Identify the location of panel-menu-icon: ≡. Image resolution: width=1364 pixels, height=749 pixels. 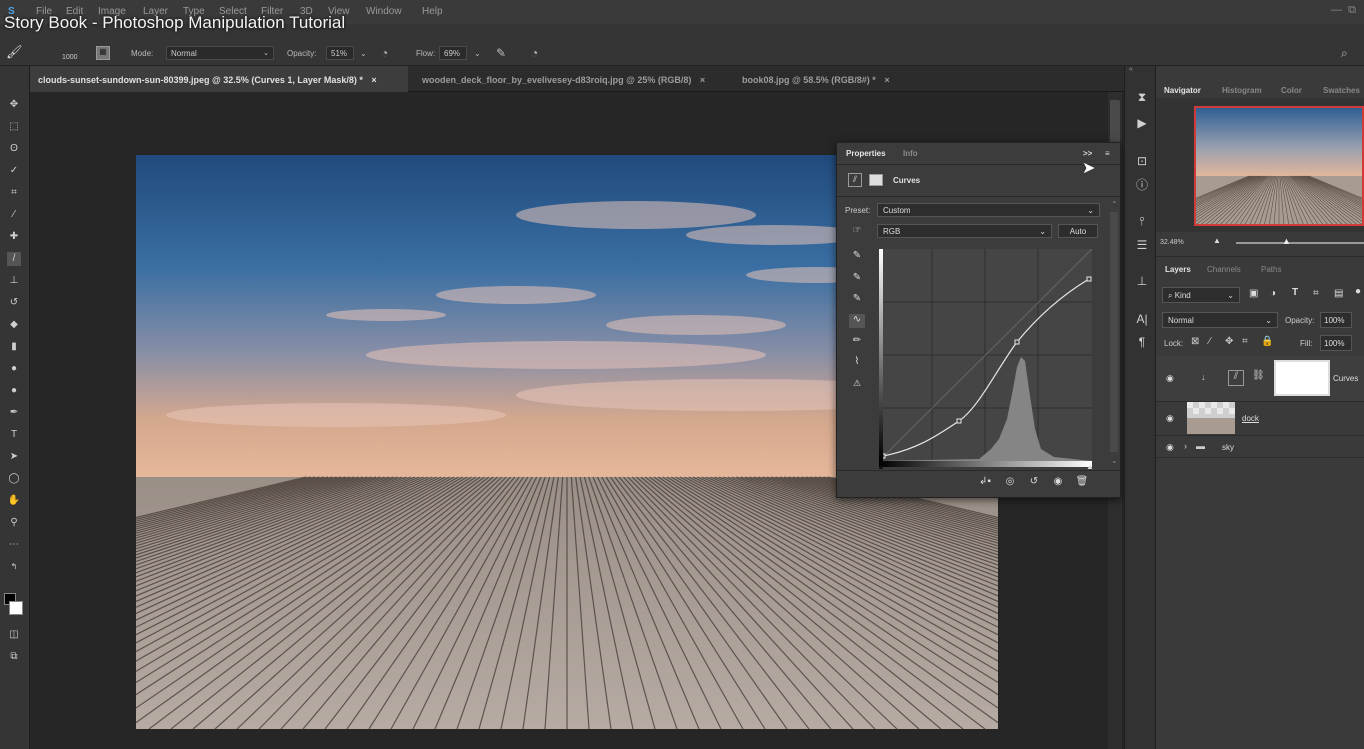
(1107, 153).